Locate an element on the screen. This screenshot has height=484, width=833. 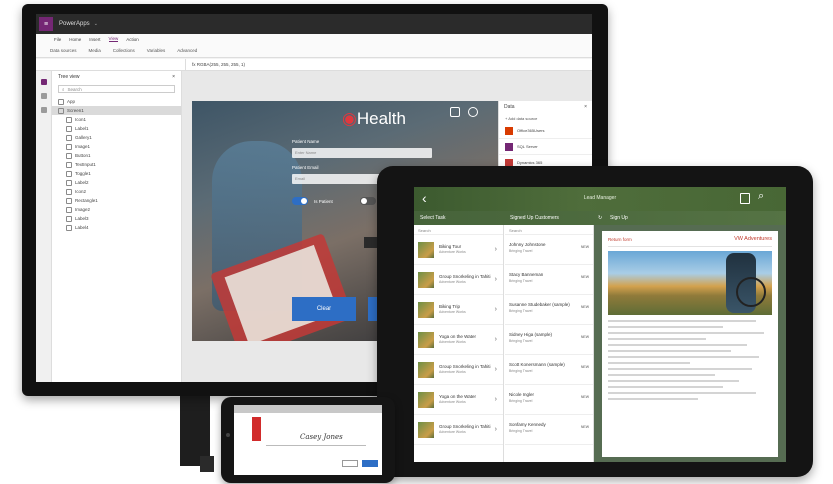
customer-item: Stacy Banneman Bringing Travel NEW is located at coordinates (549, 280).